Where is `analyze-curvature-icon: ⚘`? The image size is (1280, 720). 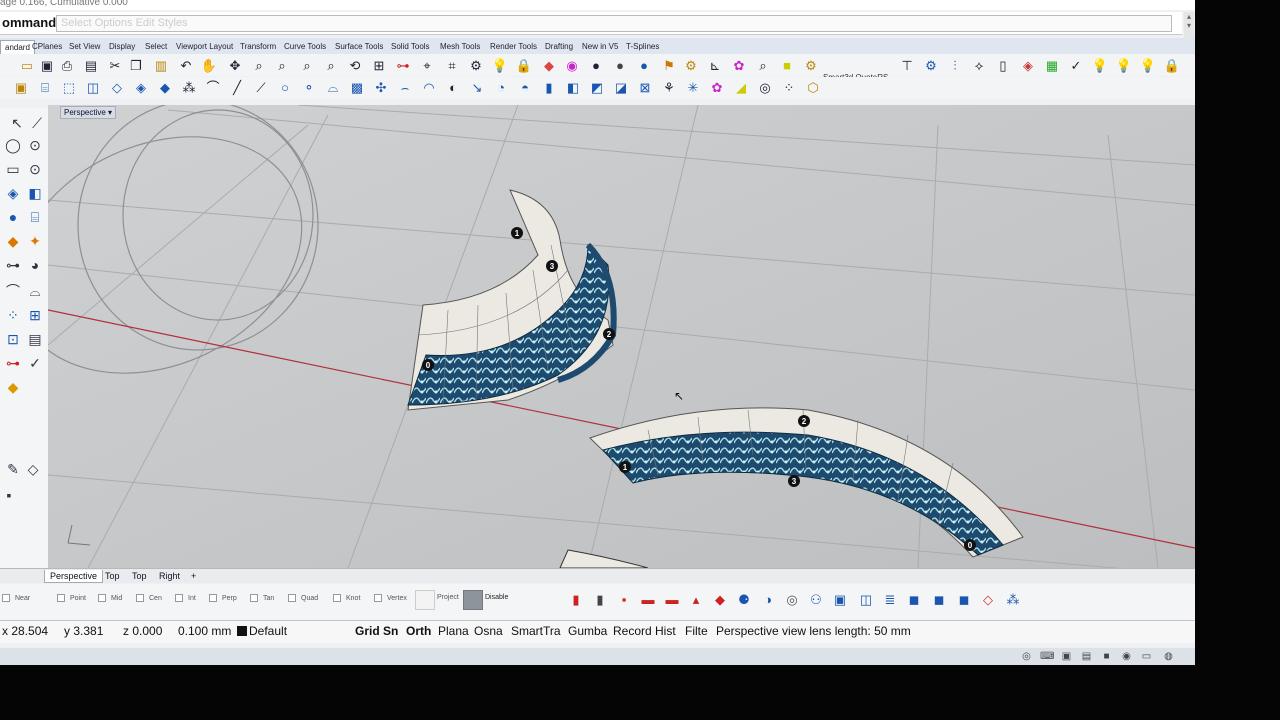 analyze-curvature-icon: ⚘ is located at coordinates (669, 88).